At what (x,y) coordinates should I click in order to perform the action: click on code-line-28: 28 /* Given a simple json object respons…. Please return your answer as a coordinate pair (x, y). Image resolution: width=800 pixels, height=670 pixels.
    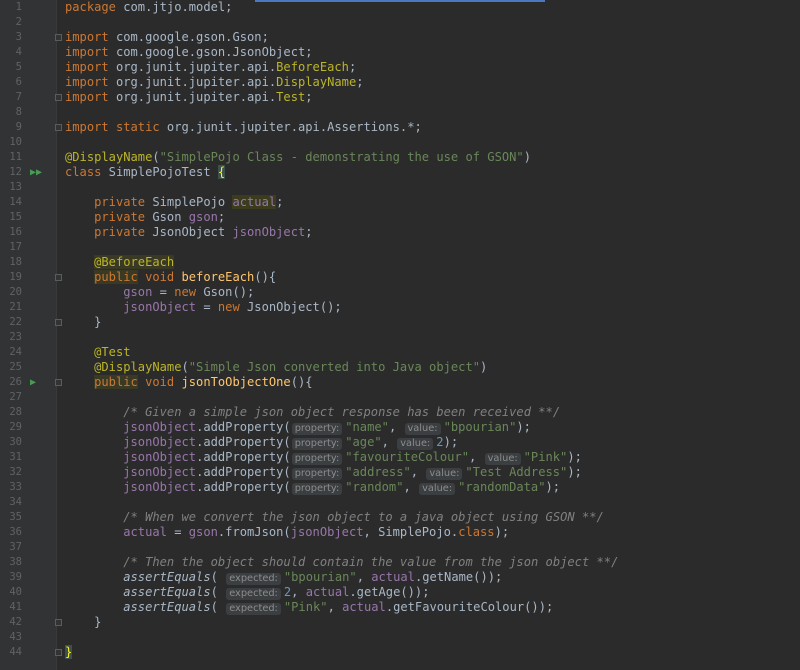
    Looking at the image, I should click on (400, 412).